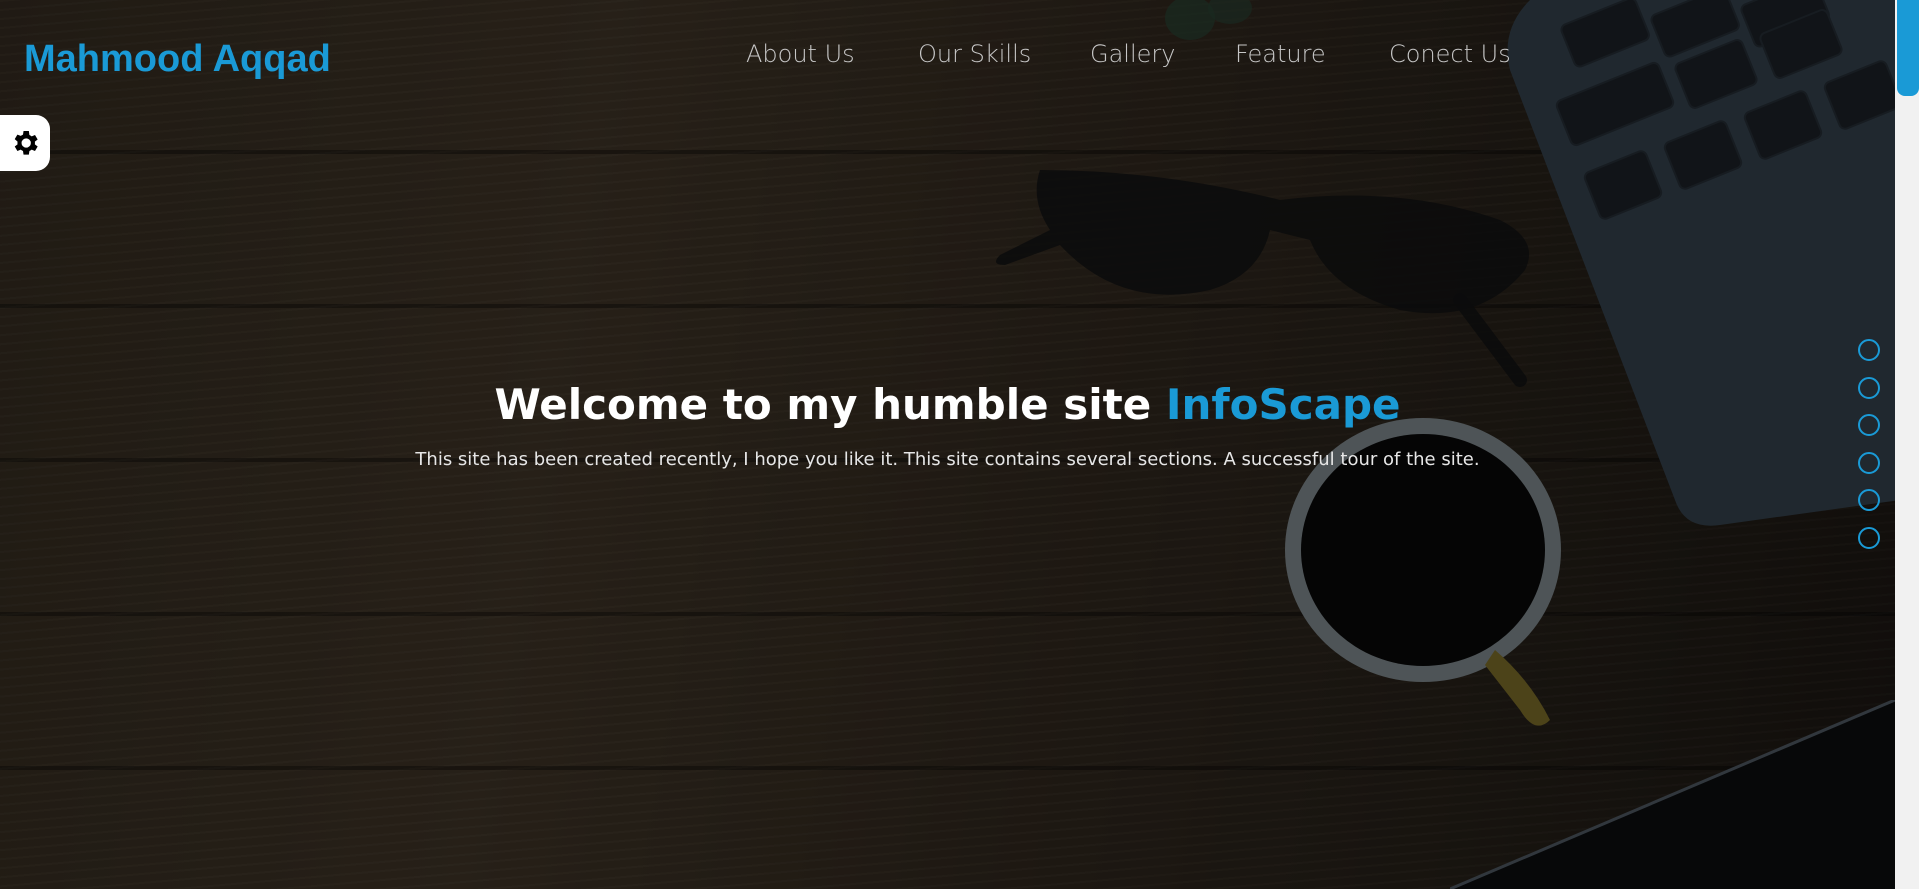  I want to click on nav-link-gallery: Gallery, so click(1132, 54).